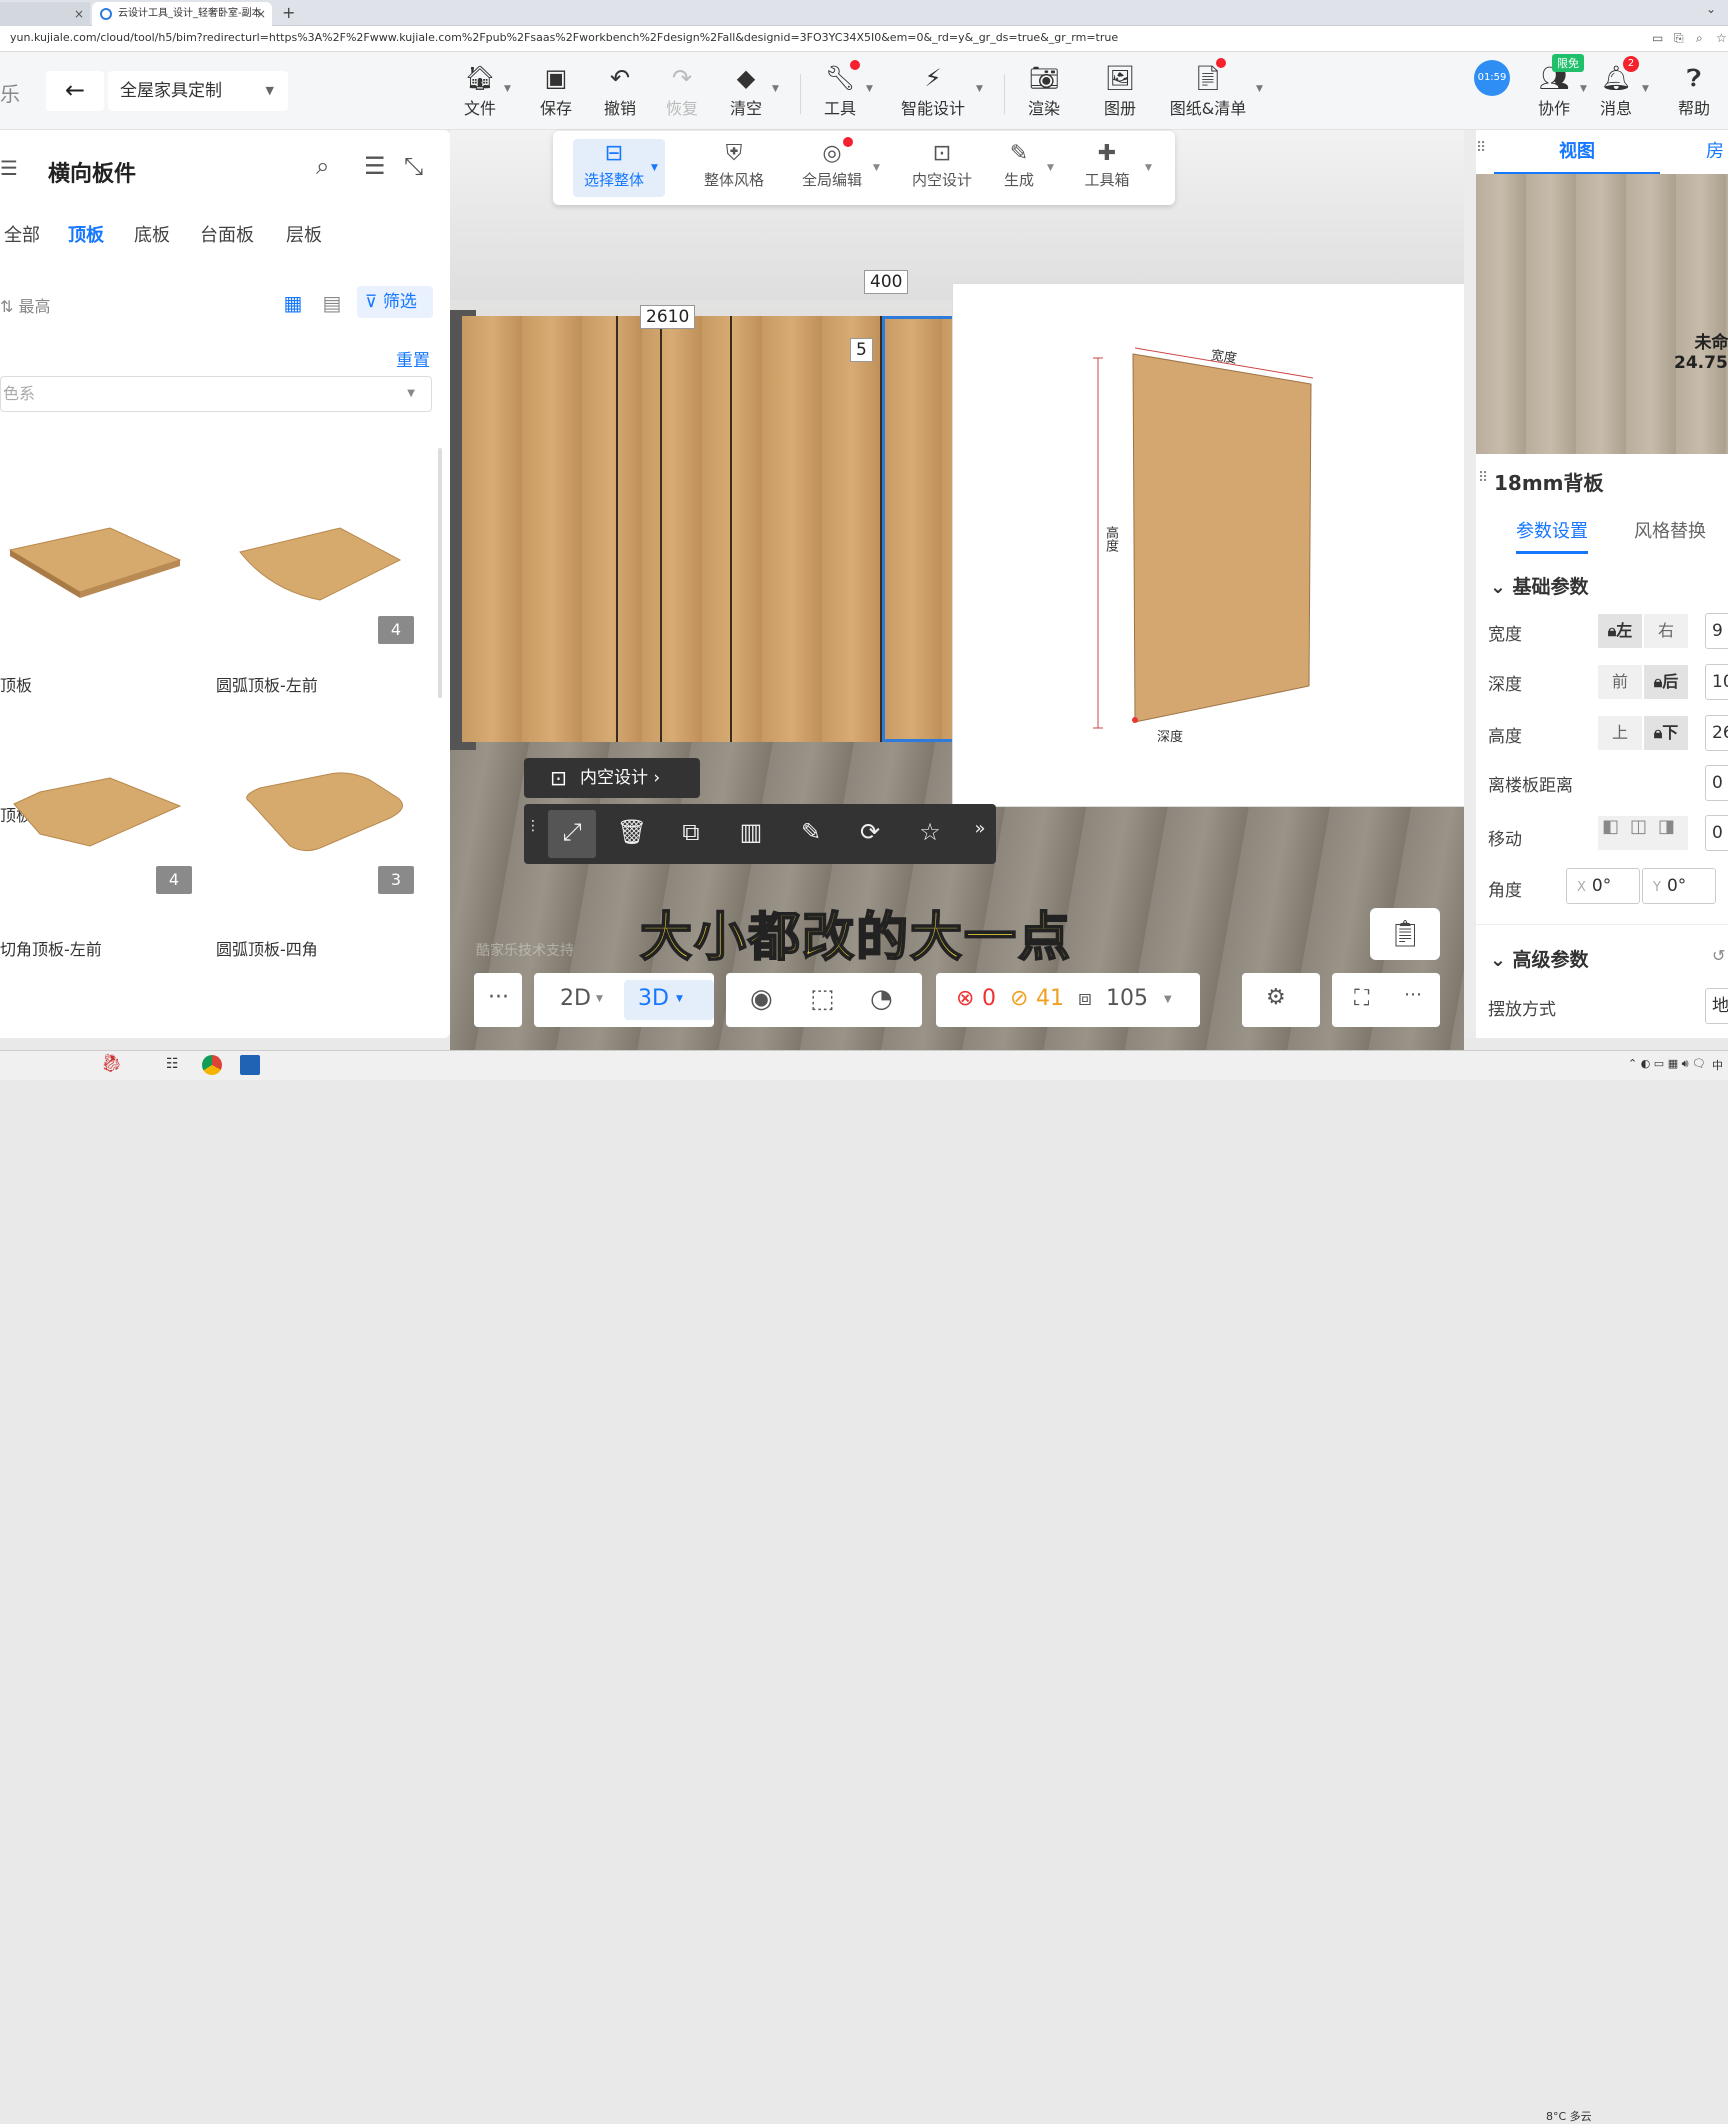 The height and width of the screenshot is (2124, 1728). What do you see at coordinates (172, 1064) in the screenshot?
I see `task-view-icon: ☷` at bounding box center [172, 1064].